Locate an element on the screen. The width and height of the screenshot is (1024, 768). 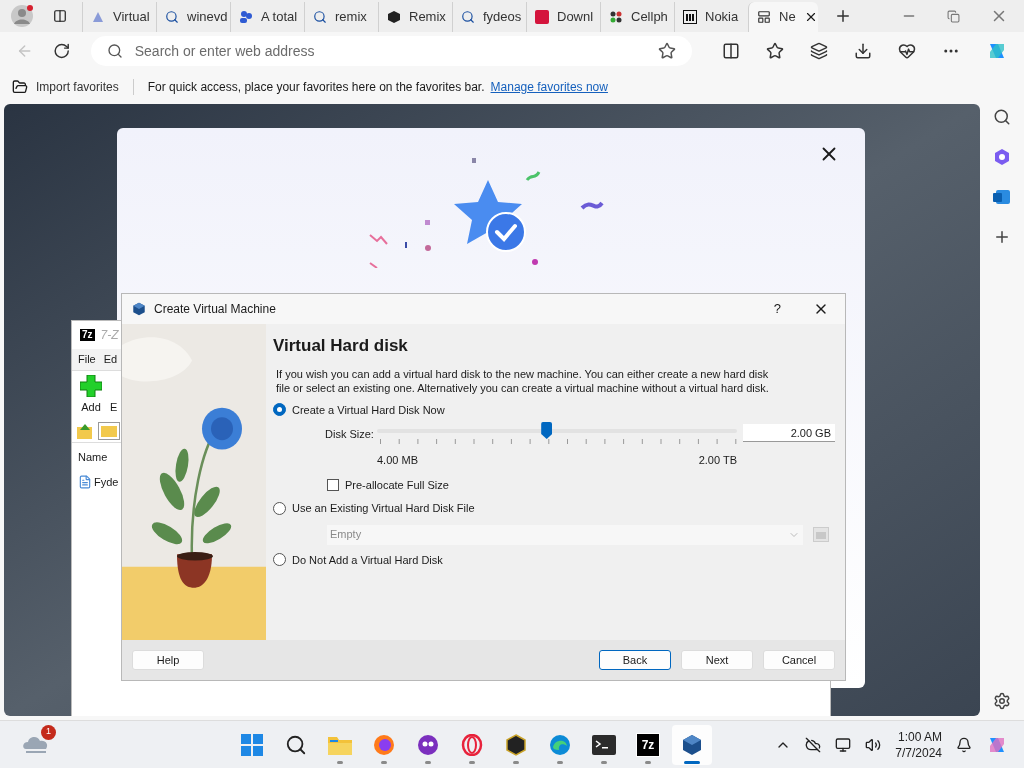
checkbox-option: Pre-allocate Full Size is located at coordinates (581, 484).